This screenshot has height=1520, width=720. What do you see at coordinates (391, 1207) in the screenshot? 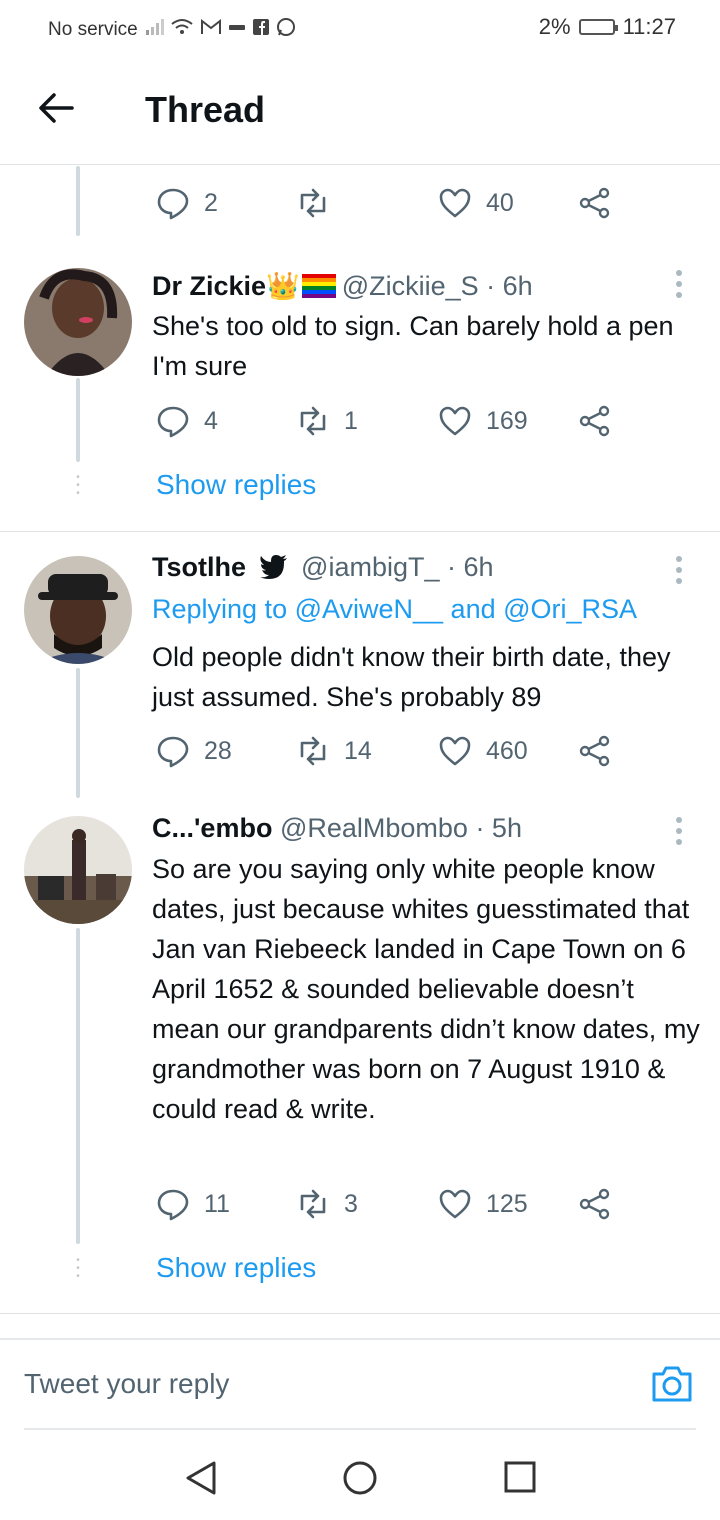
I see `tweet-actions: 11 3 125` at bounding box center [391, 1207].